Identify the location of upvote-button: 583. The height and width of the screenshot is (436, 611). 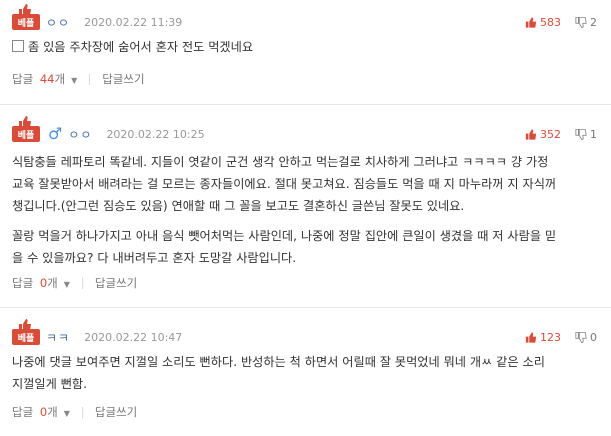
(543, 22).